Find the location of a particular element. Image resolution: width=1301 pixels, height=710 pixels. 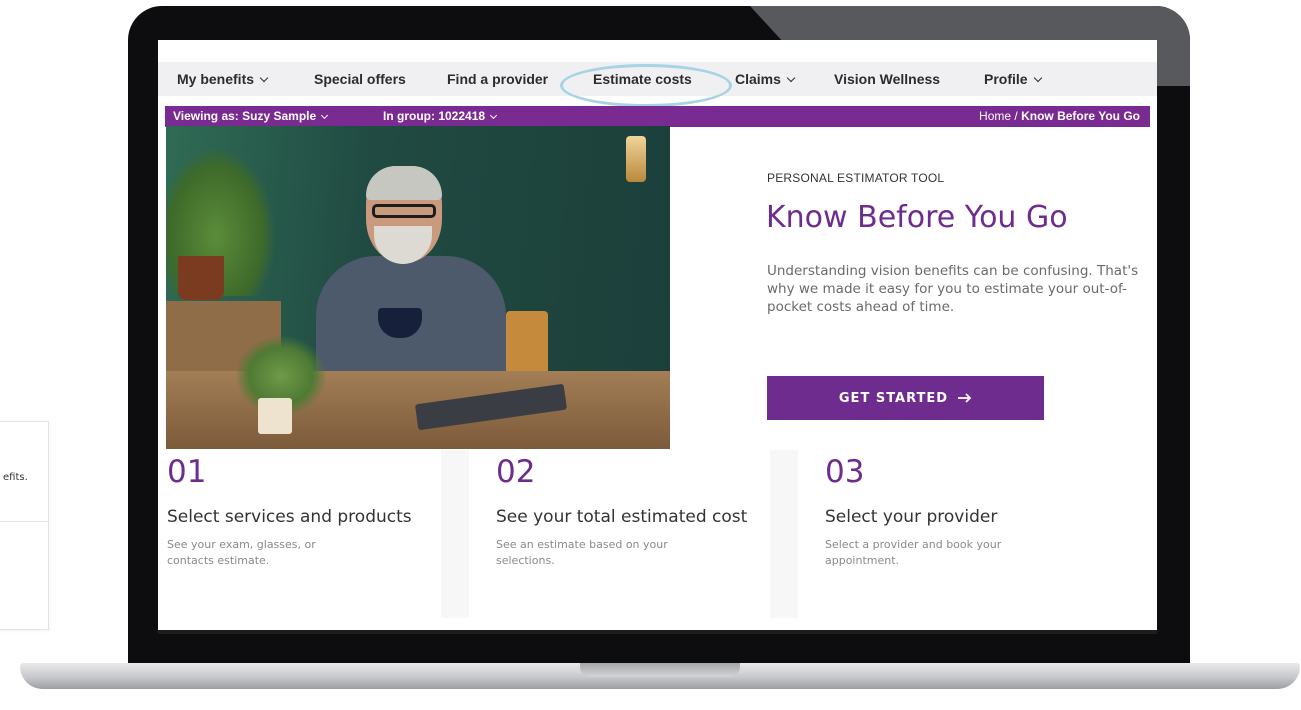

laptop-notch is located at coordinates (660, 670).